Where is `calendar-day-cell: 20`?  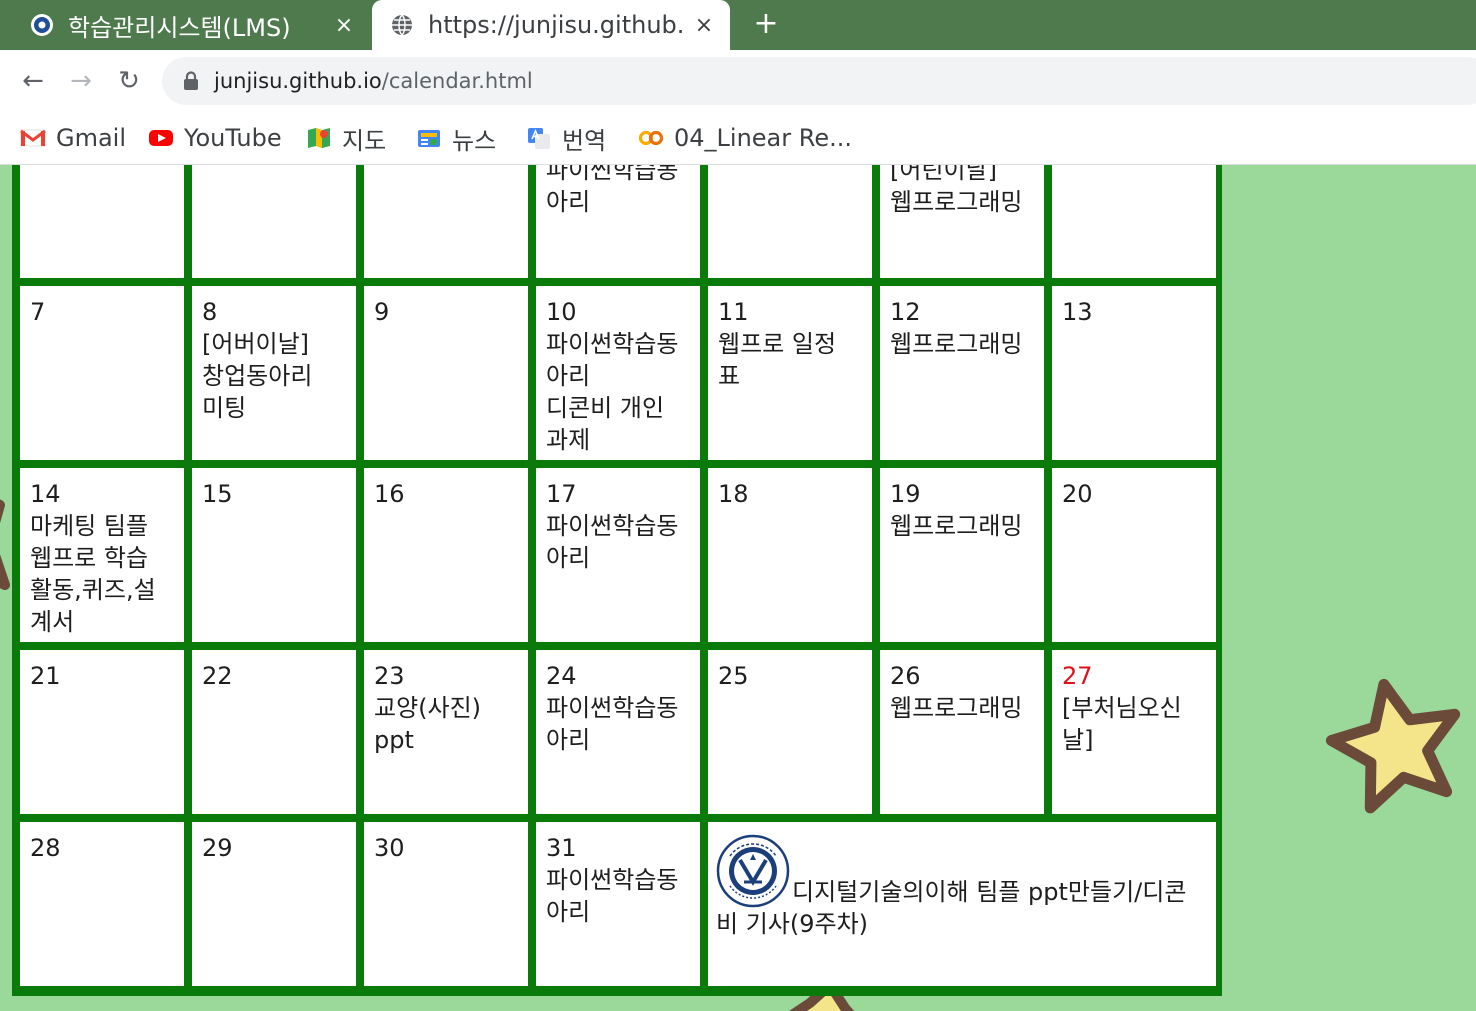 calendar-day-cell: 20 is located at coordinates (1134, 555).